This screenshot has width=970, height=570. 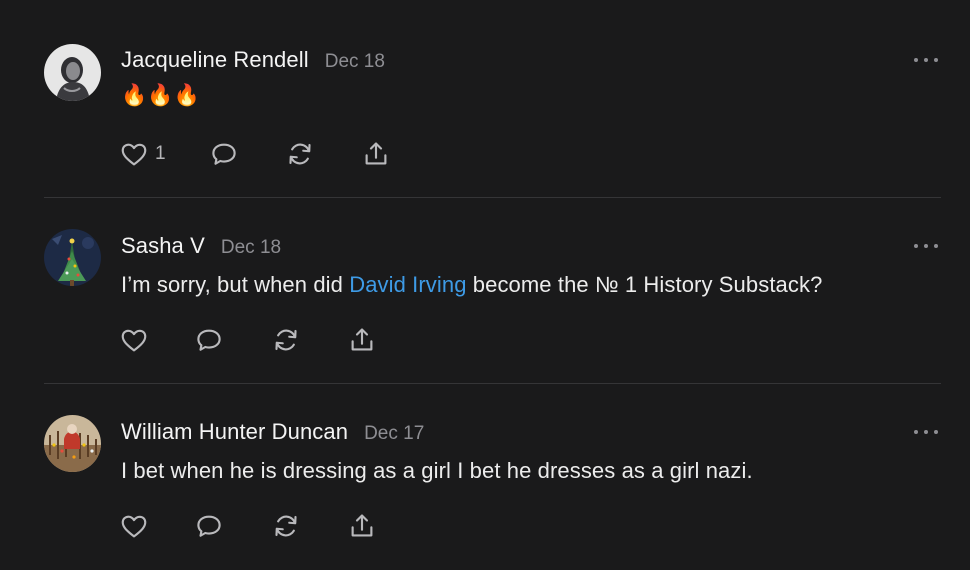 What do you see at coordinates (163, 246) in the screenshot?
I see `author-name: Sasha V` at bounding box center [163, 246].